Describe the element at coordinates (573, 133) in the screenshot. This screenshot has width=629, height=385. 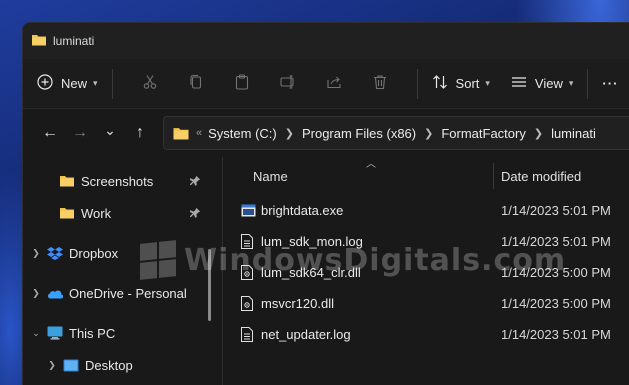
I see `breadcrumb-luminati: luminati` at that location.